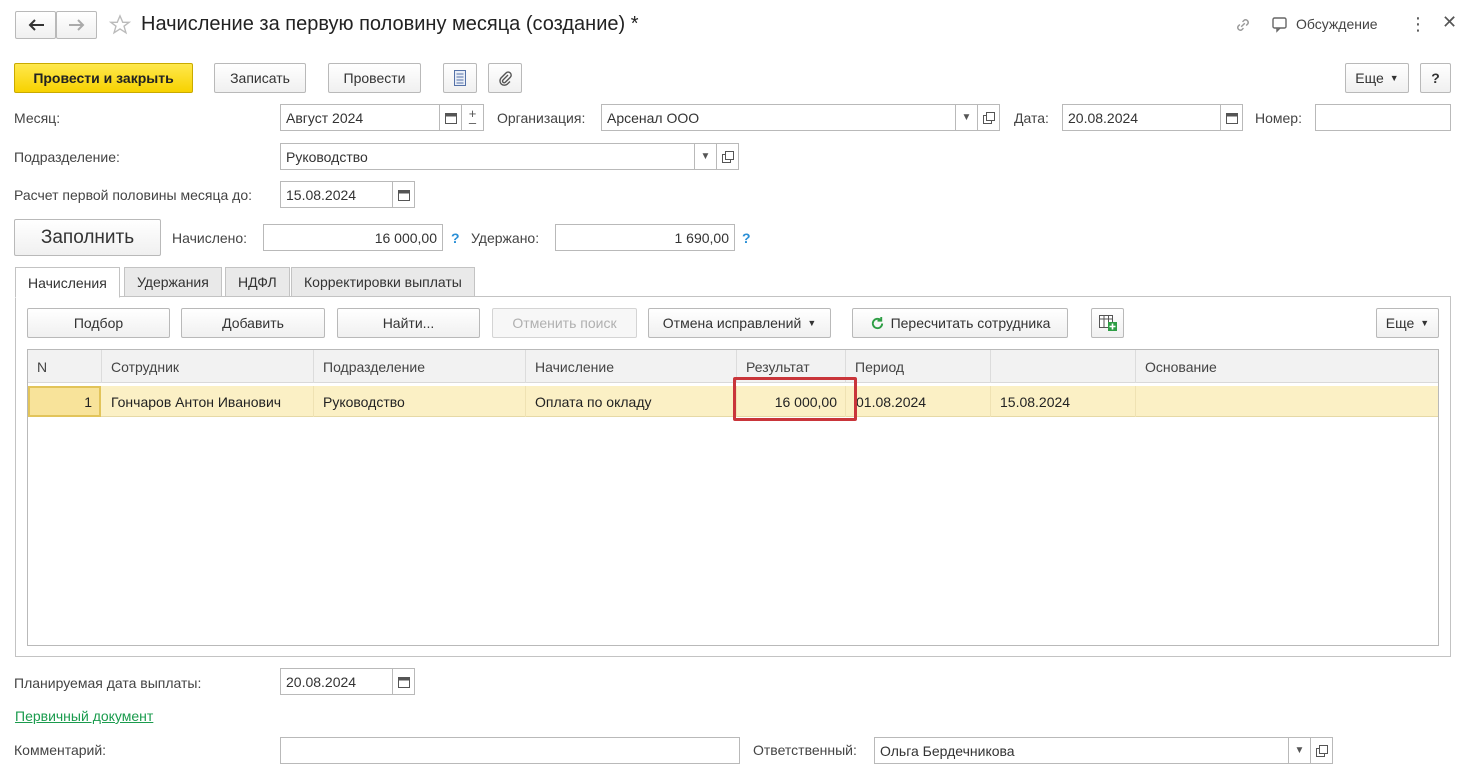  Describe the element at coordinates (487, 156) in the screenshot. I see `department-field: Руководство` at that location.